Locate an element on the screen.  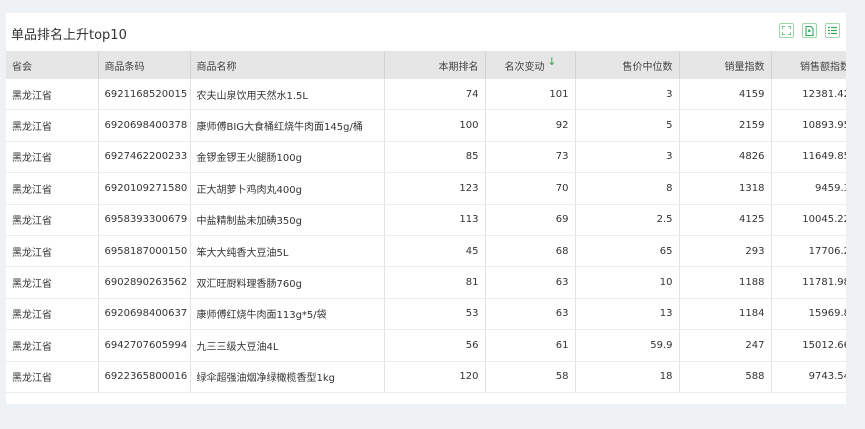
cell-barcode: 6921168520015 is located at coordinates (144, 95).